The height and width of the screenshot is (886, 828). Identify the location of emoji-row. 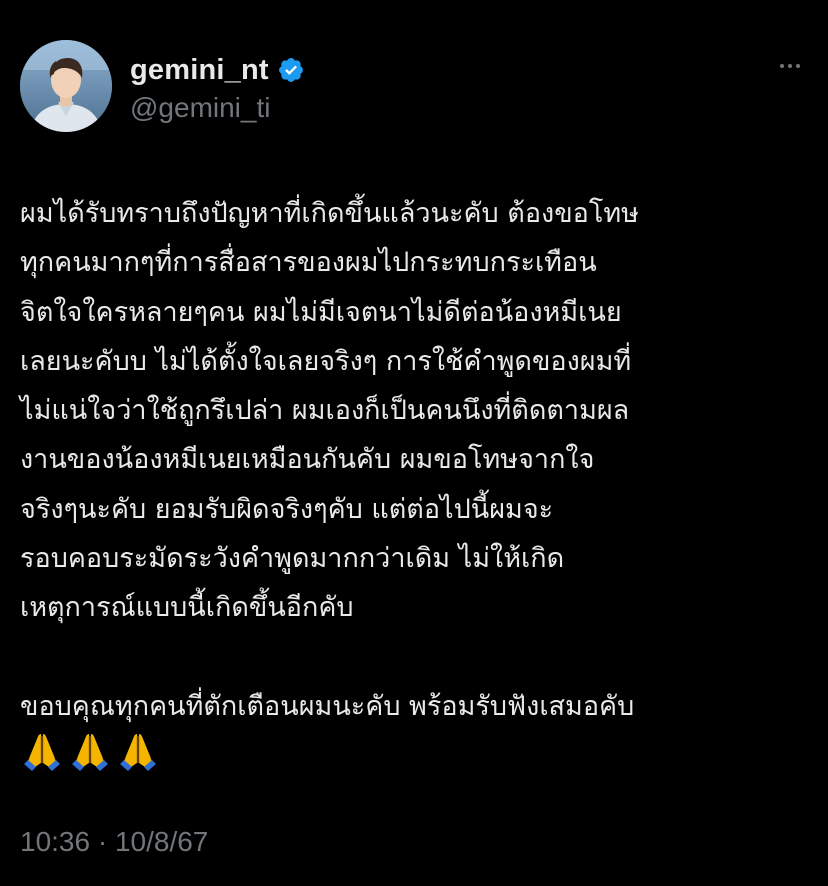
(90, 750).